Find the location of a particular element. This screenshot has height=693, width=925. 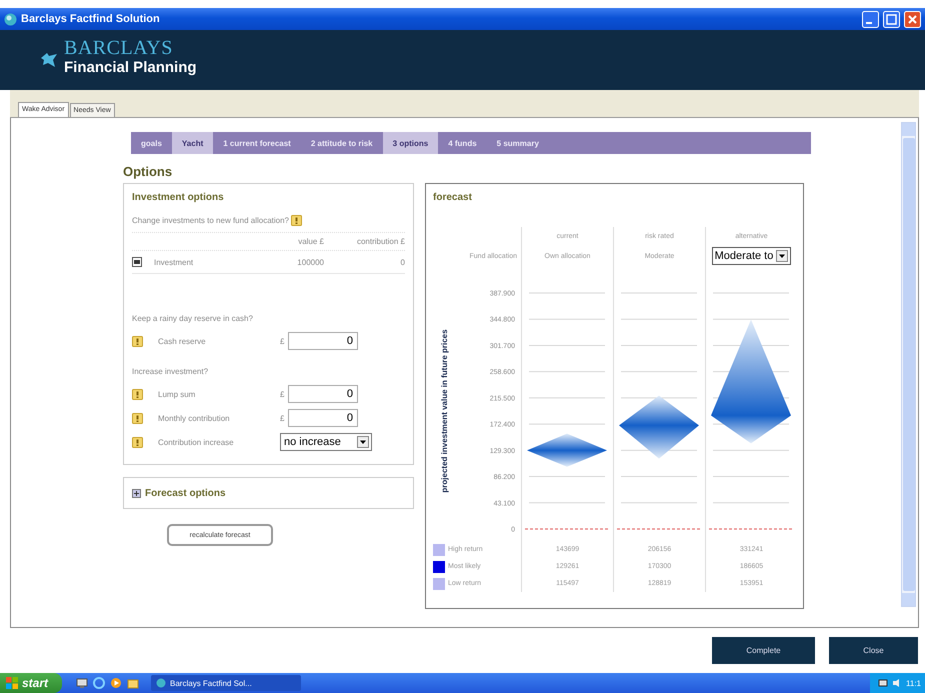

media-icon is located at coordinates (116, 683).